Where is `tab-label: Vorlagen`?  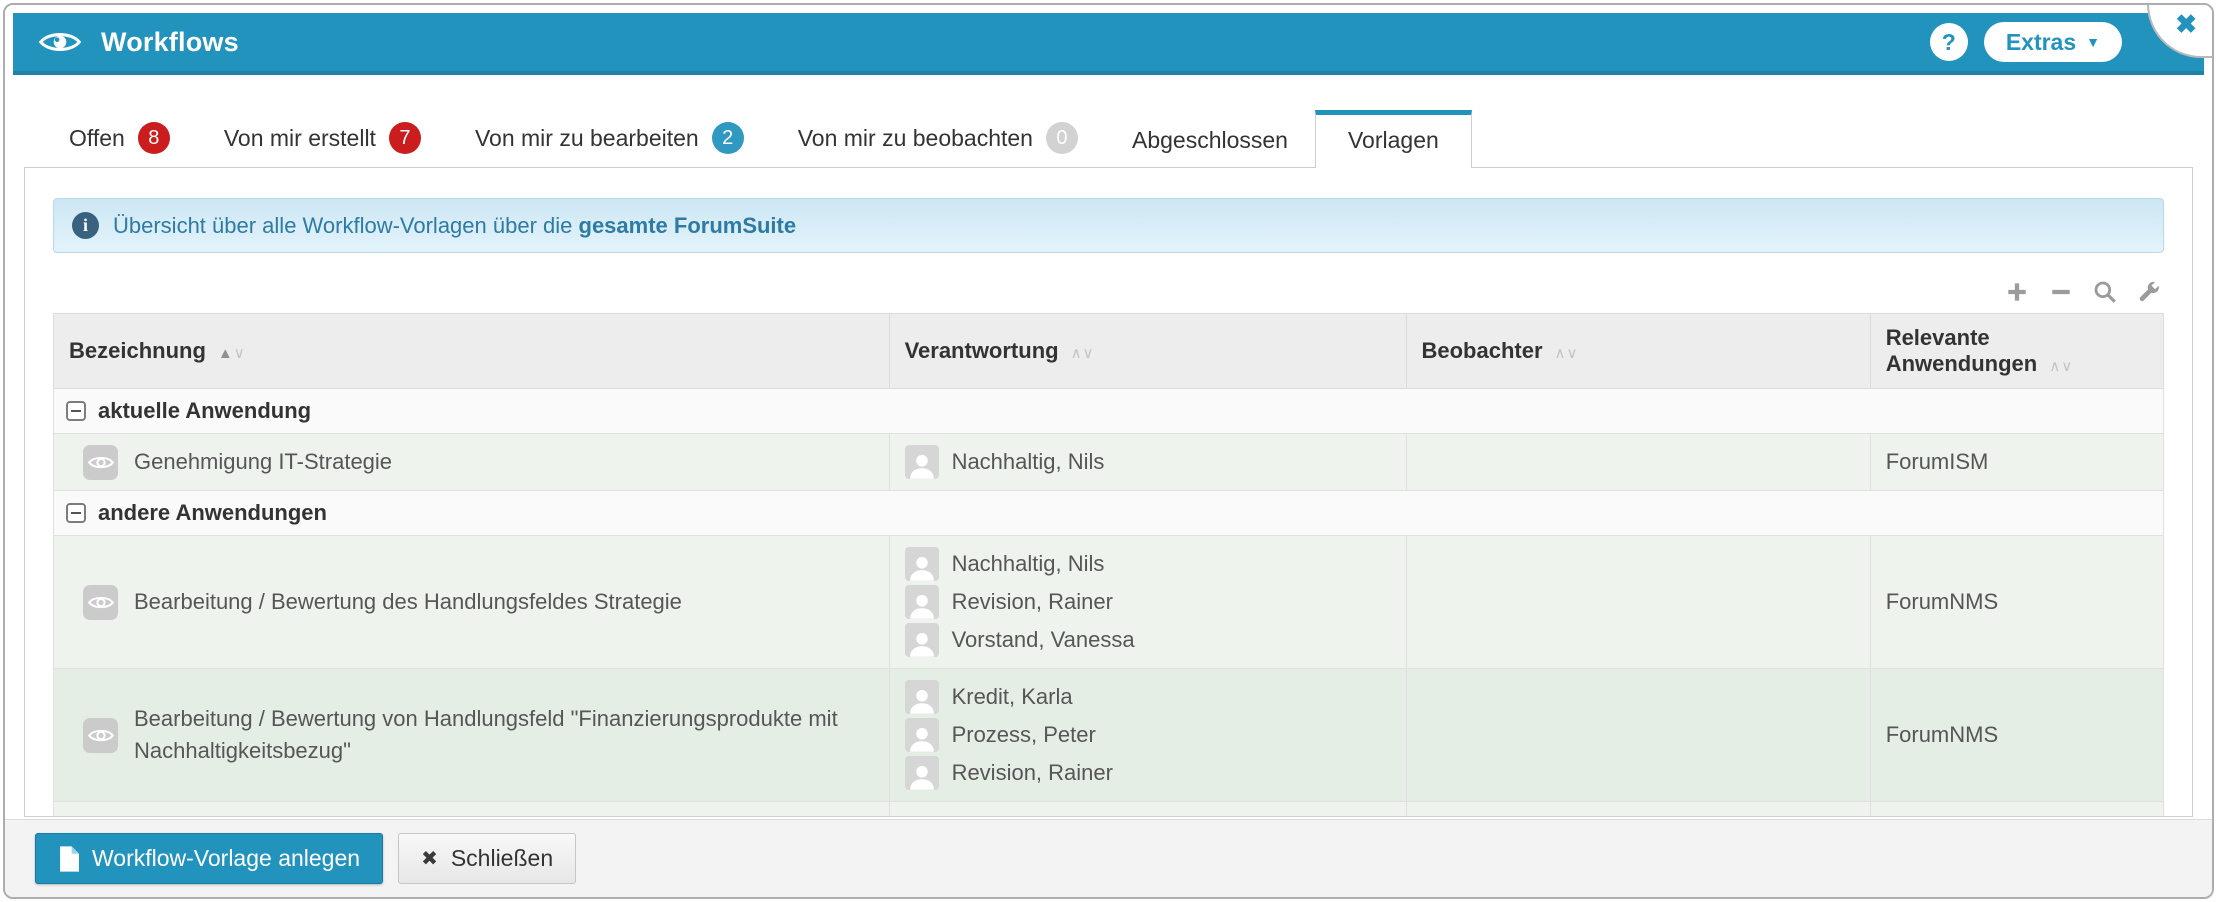 tab-label: Vorlagen is located at coordinates (1393, 140).